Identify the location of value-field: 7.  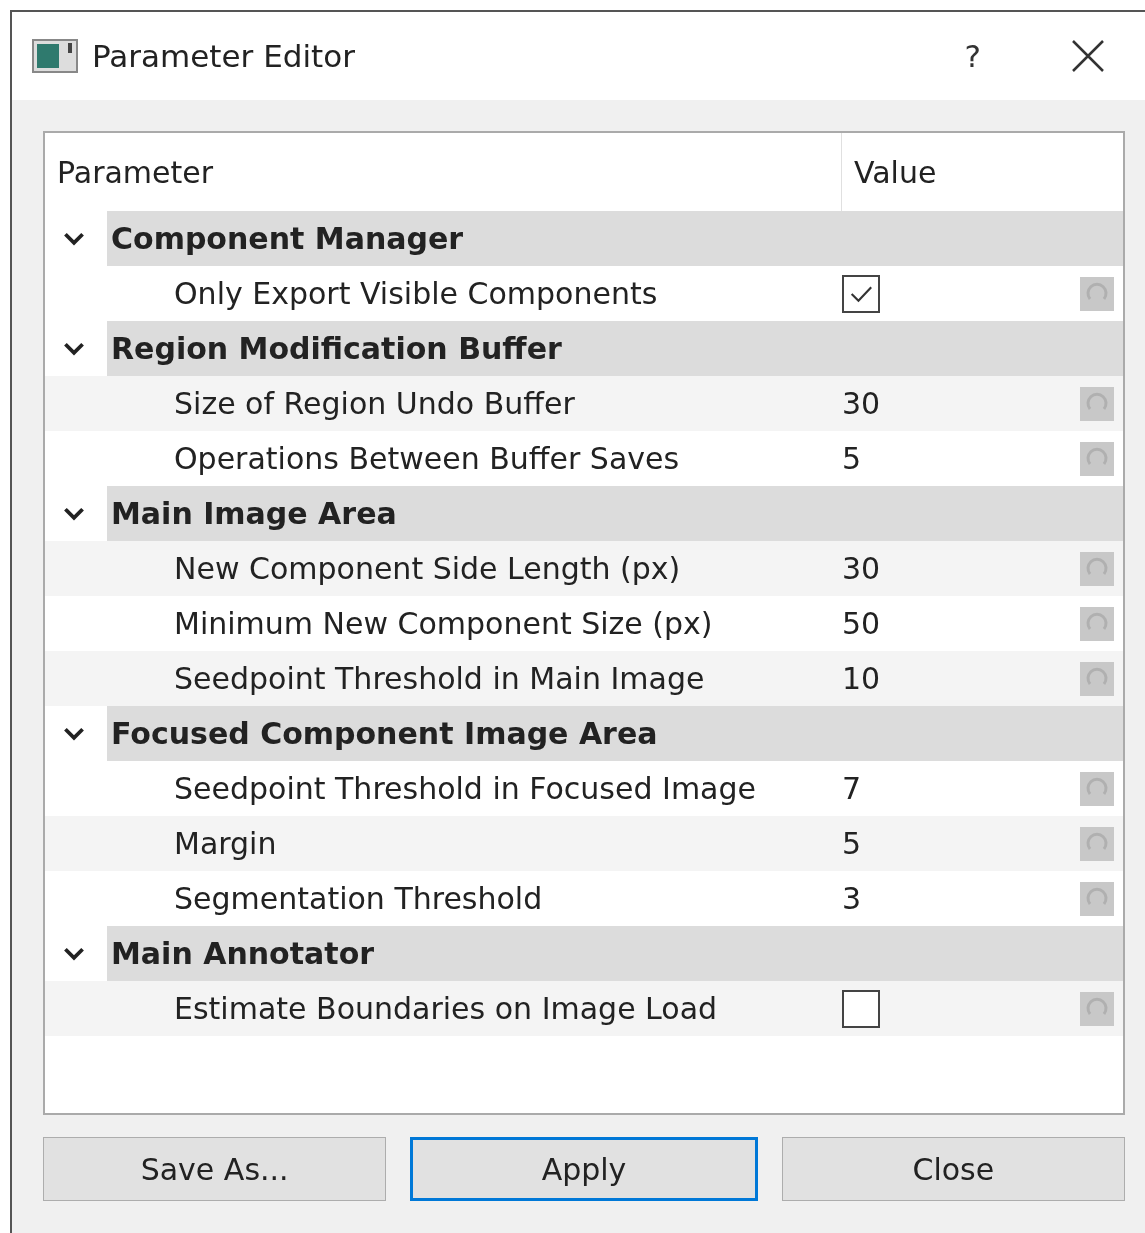
(852, 788).